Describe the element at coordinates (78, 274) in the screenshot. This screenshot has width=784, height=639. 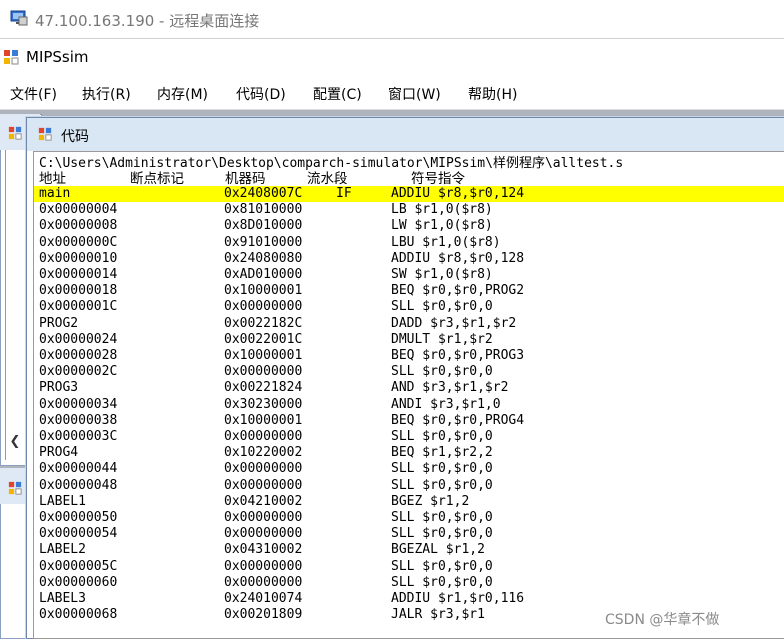
I see `row-address: 0x00000014` at that location.